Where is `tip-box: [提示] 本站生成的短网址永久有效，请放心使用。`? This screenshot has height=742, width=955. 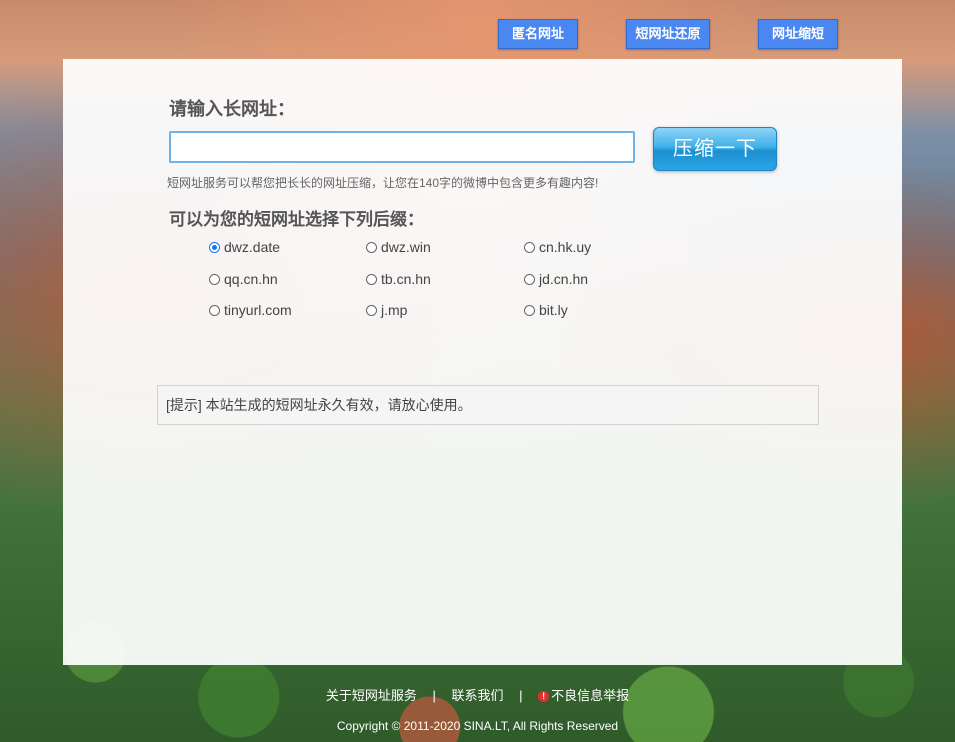
tip-box: [提示] 本站生成的短网址永久有效，请放心使用。 is located at coordinates (488, 405).